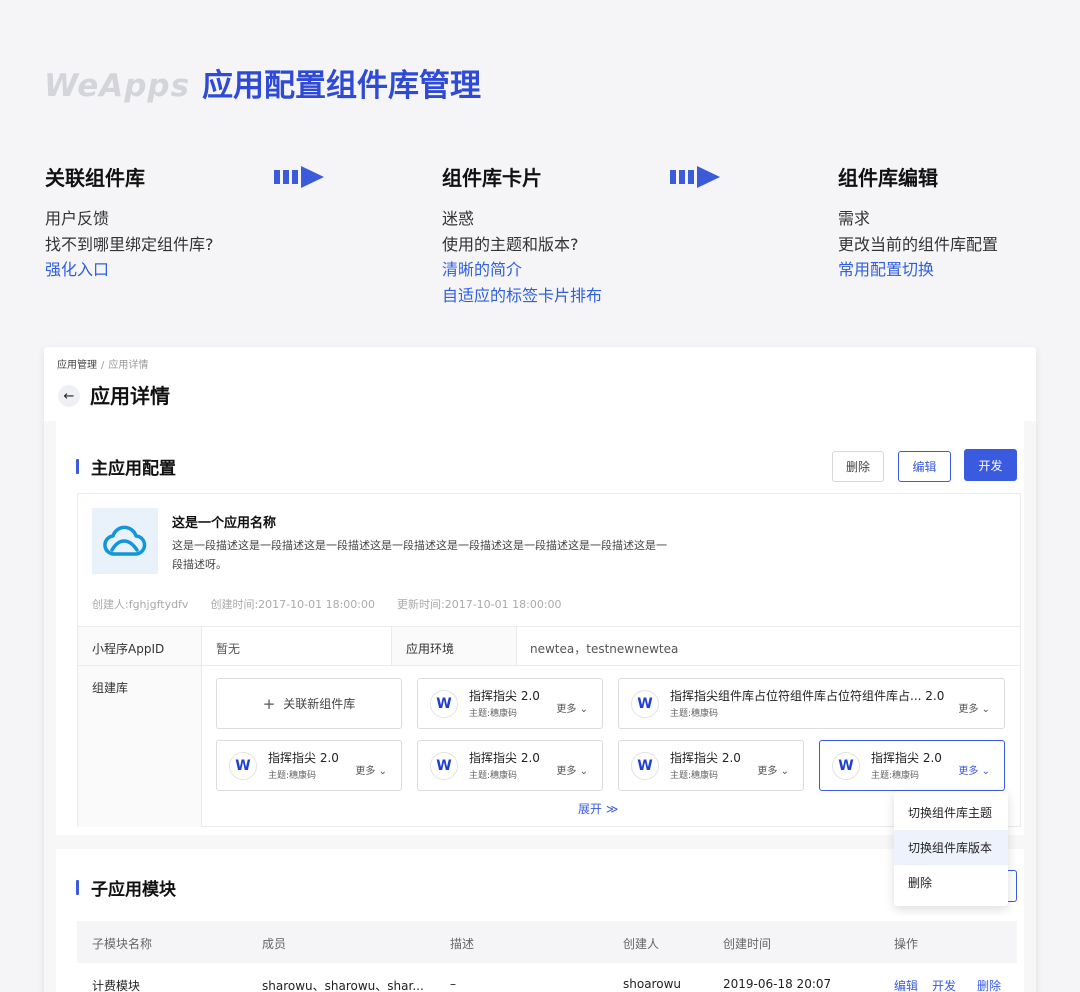 The width and height of the screenshot is (1080, 992). I want to click on module-name: 计费模块, so click(116, 985).